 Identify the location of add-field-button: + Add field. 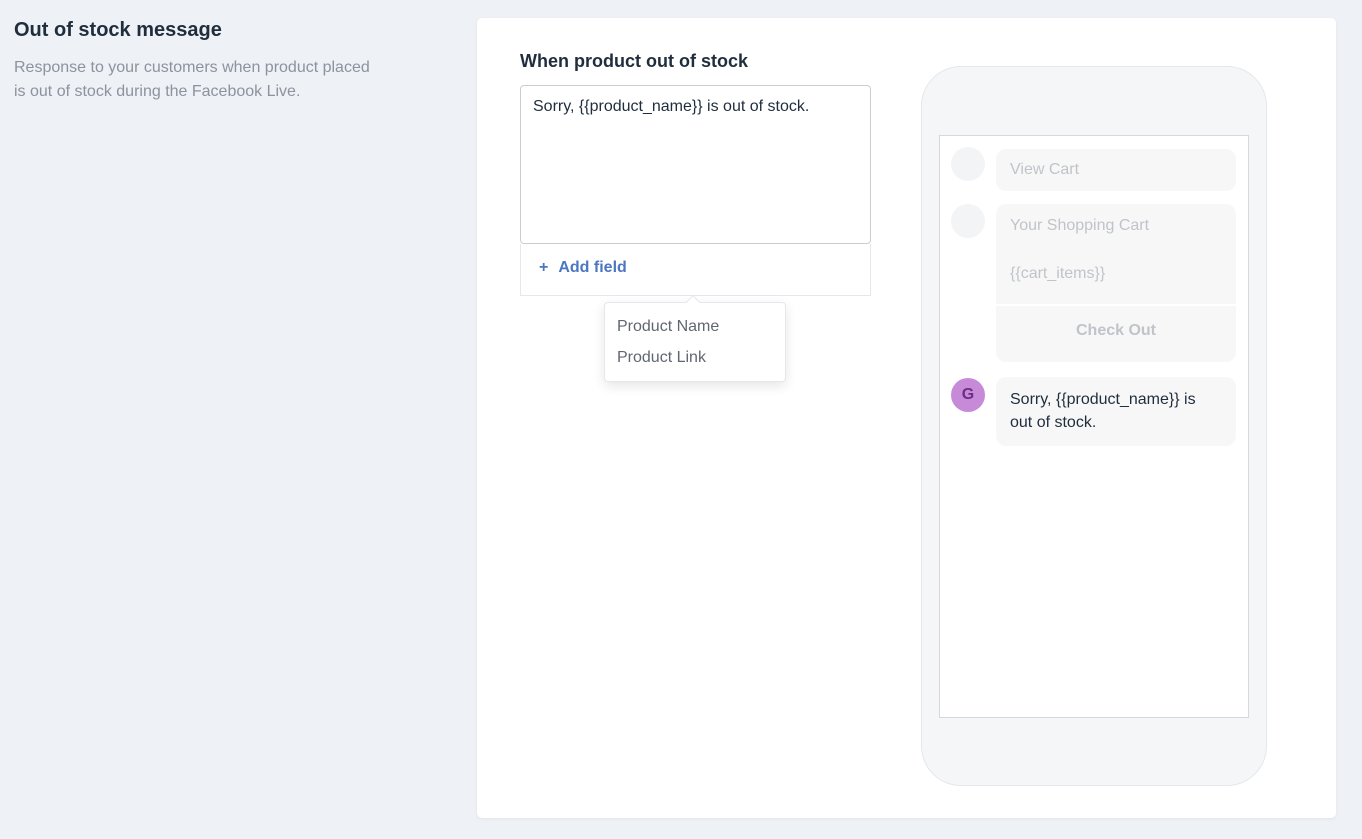
(583, 268).